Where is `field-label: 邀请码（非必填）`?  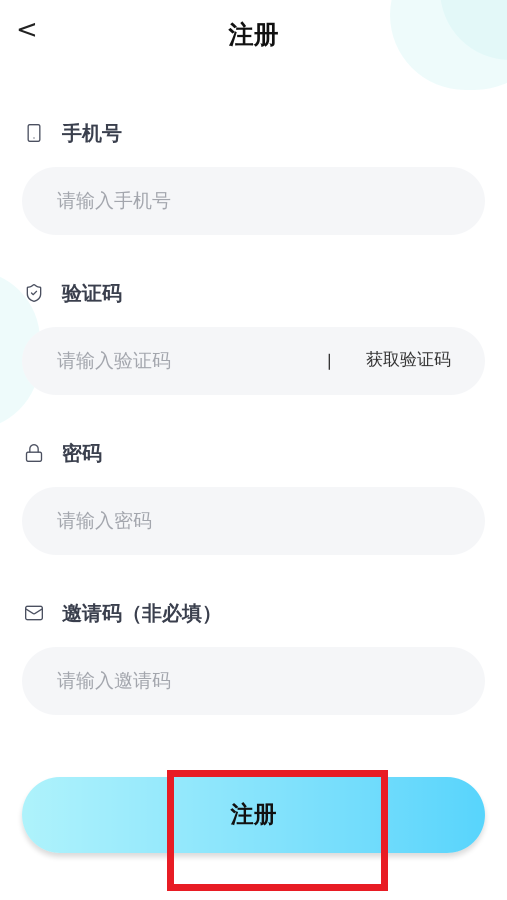 field-label: 邀请码（非必填） is located at coordinates (142, 613).